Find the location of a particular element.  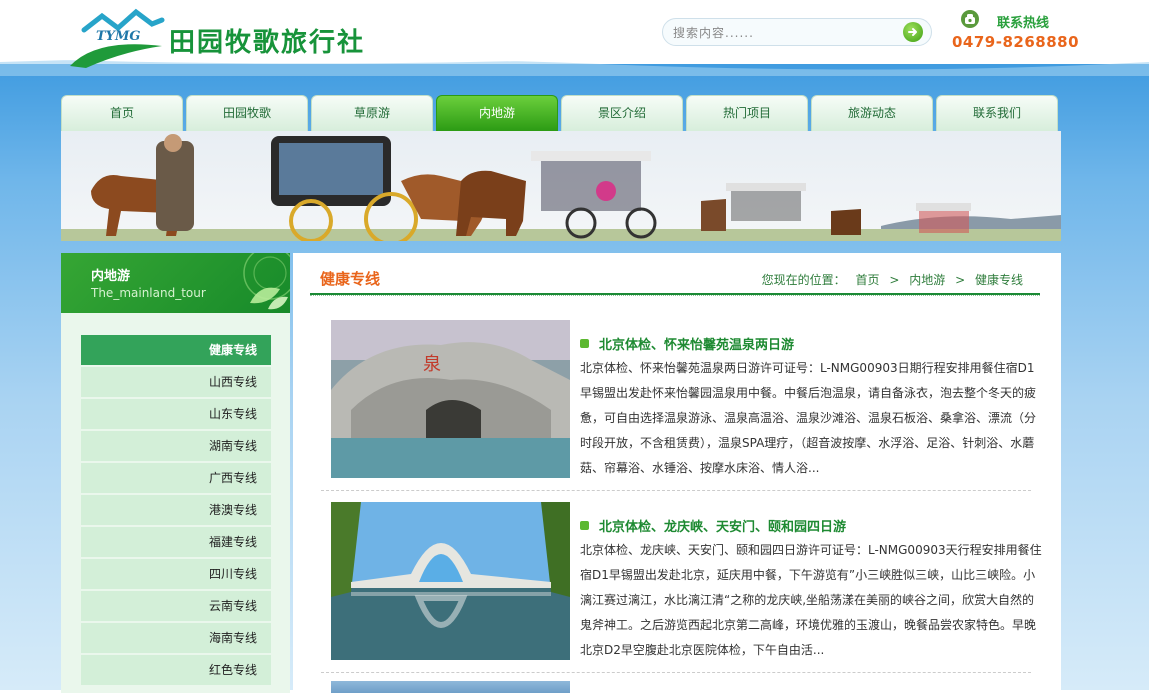

article-thumbnail-hotspring: 泉 is located at coordinates (450, 399).